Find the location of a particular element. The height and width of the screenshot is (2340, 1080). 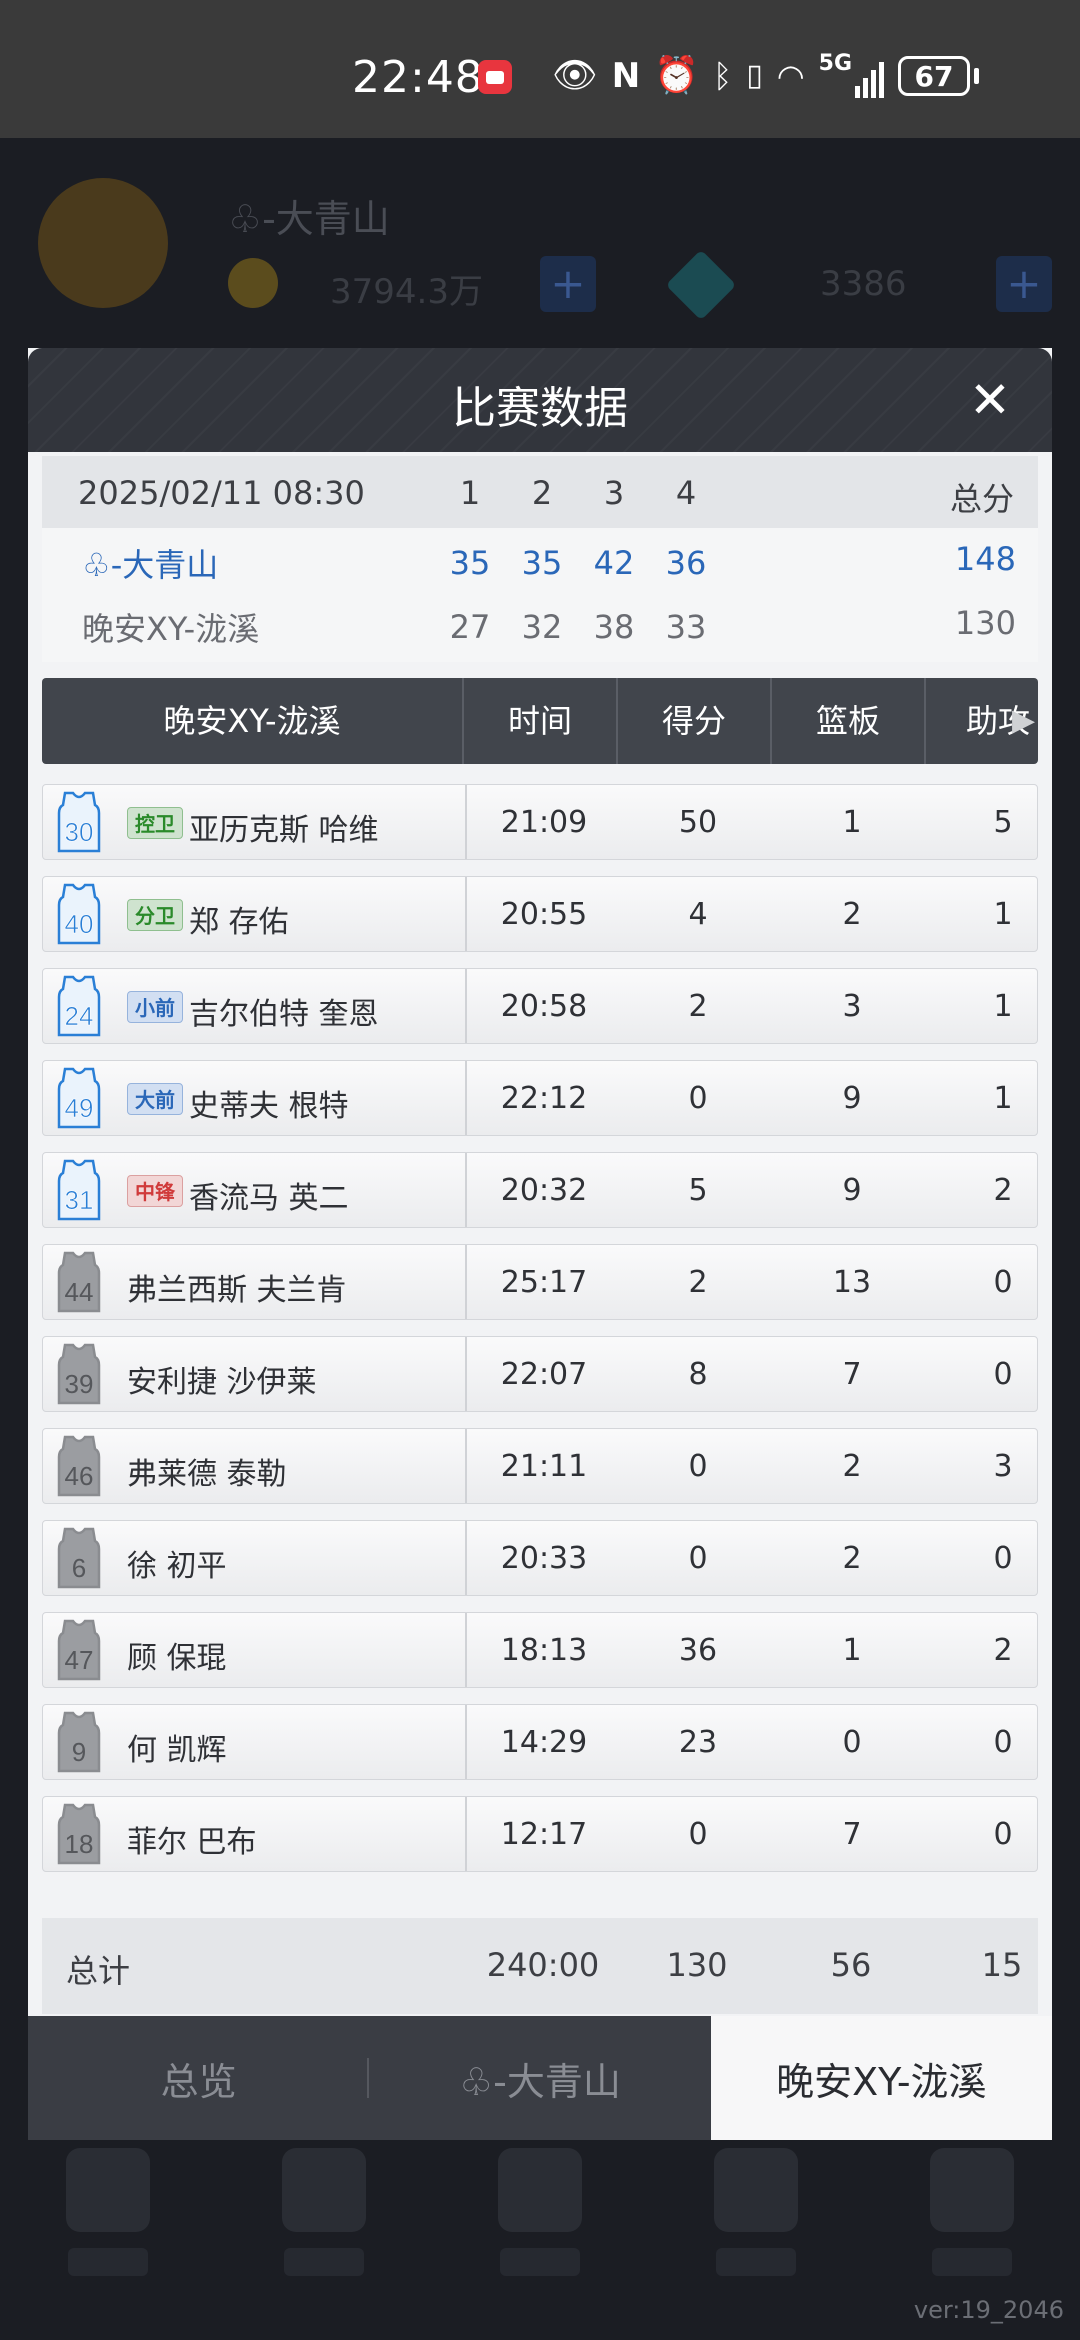

player-row: 46 弗莱德 泰勒 21:11 0 2 3 is located at coordinates (540, 1466).